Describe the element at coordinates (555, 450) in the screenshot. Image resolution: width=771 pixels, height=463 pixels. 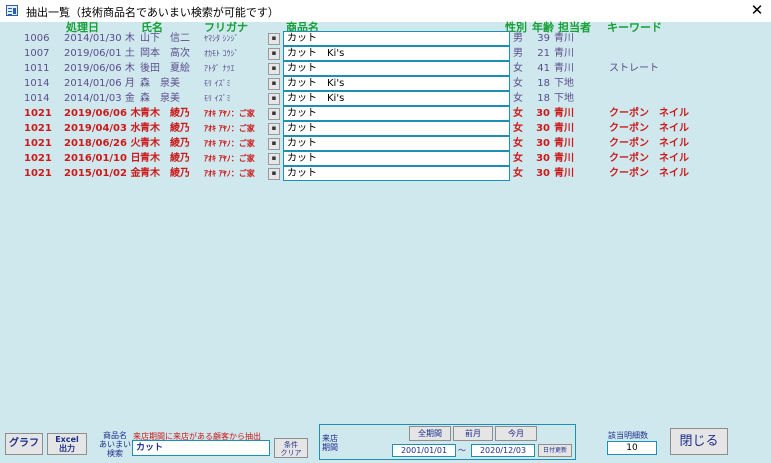
I see `date-update-button: 日付更新` at that location.